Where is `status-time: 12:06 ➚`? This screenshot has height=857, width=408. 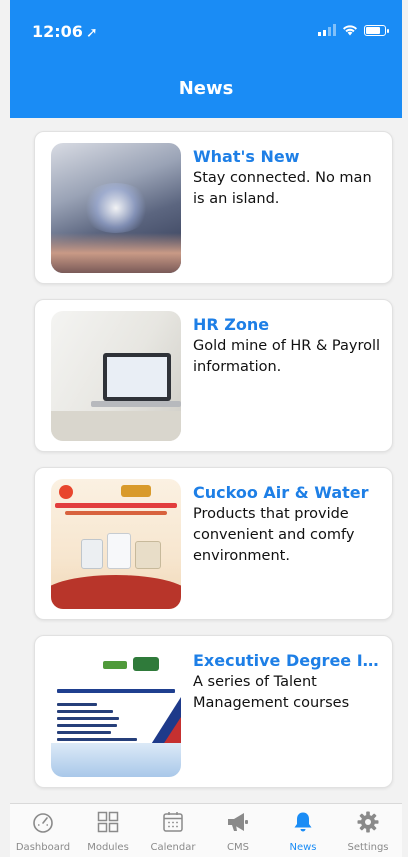 status-time: 12:06 ➚ is located at coordinates (65, 31).